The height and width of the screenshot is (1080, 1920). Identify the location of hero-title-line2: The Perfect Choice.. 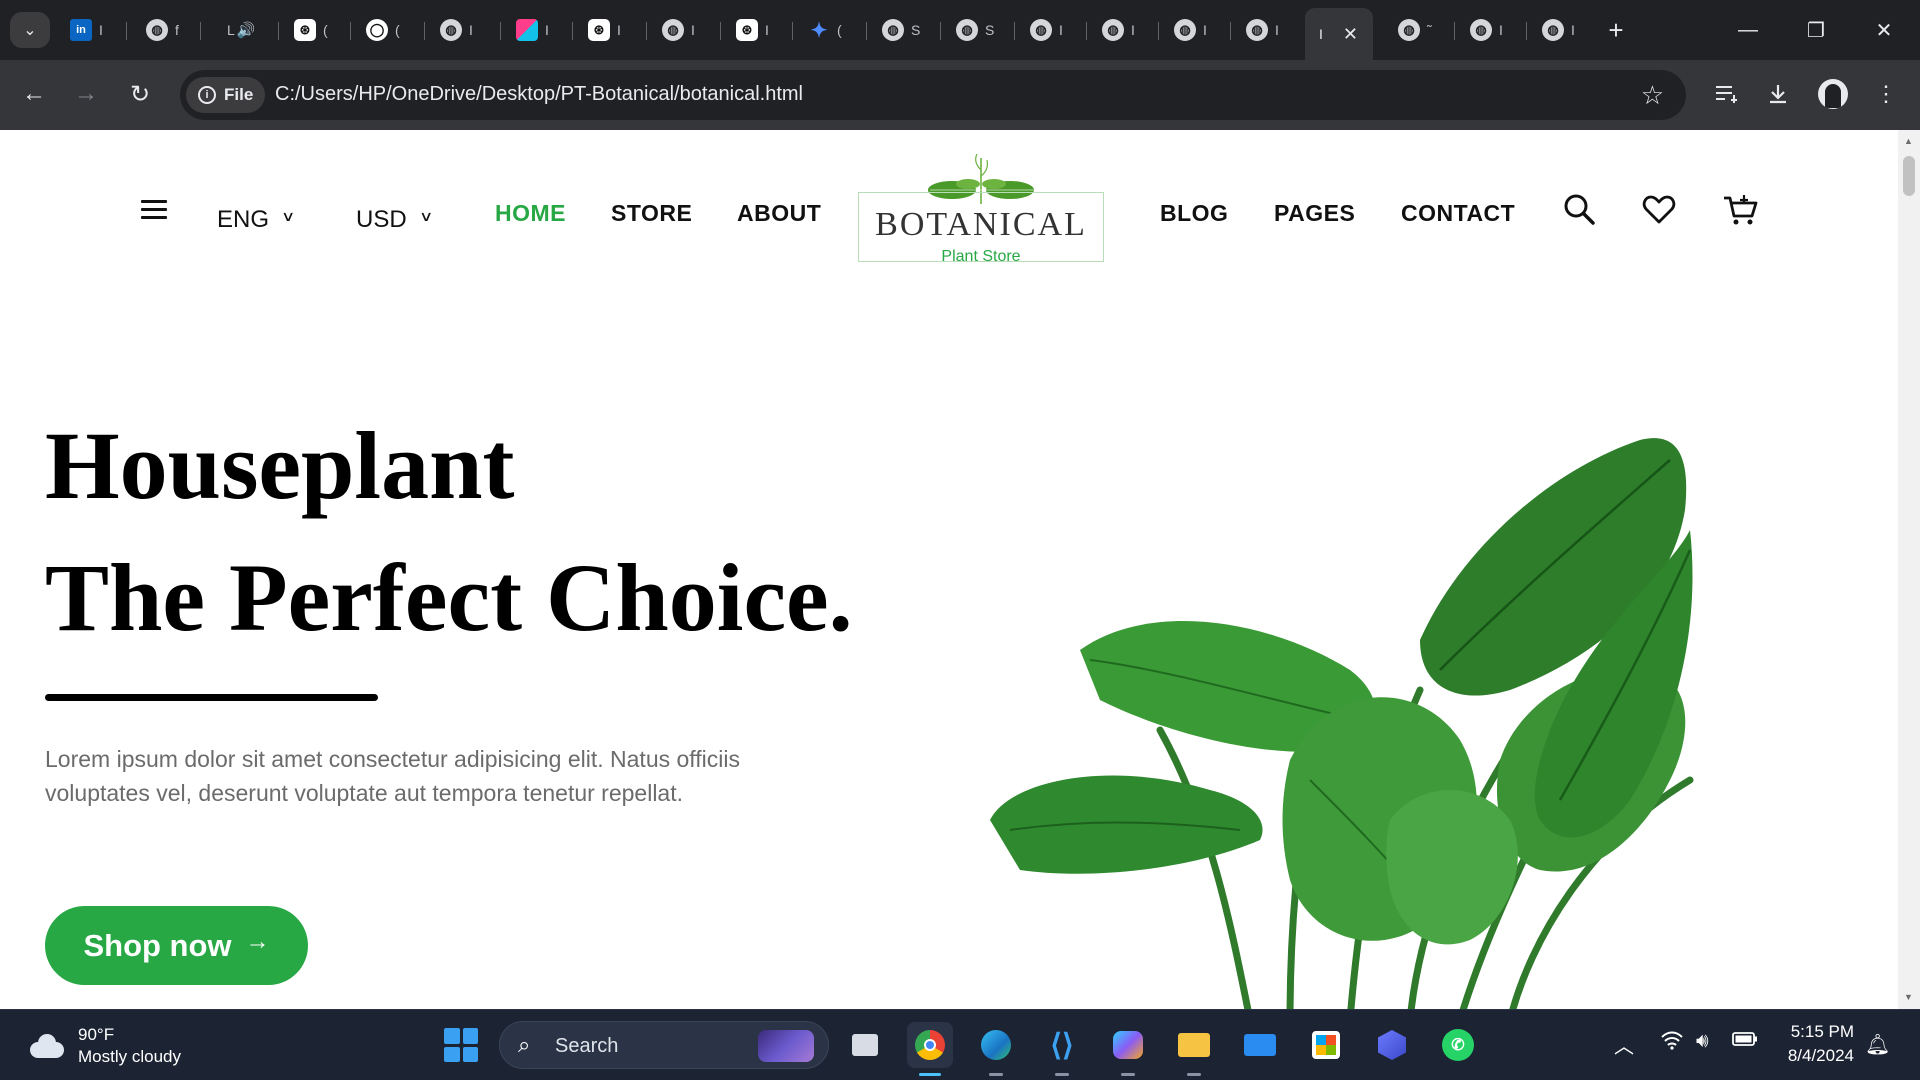
(449, 597).